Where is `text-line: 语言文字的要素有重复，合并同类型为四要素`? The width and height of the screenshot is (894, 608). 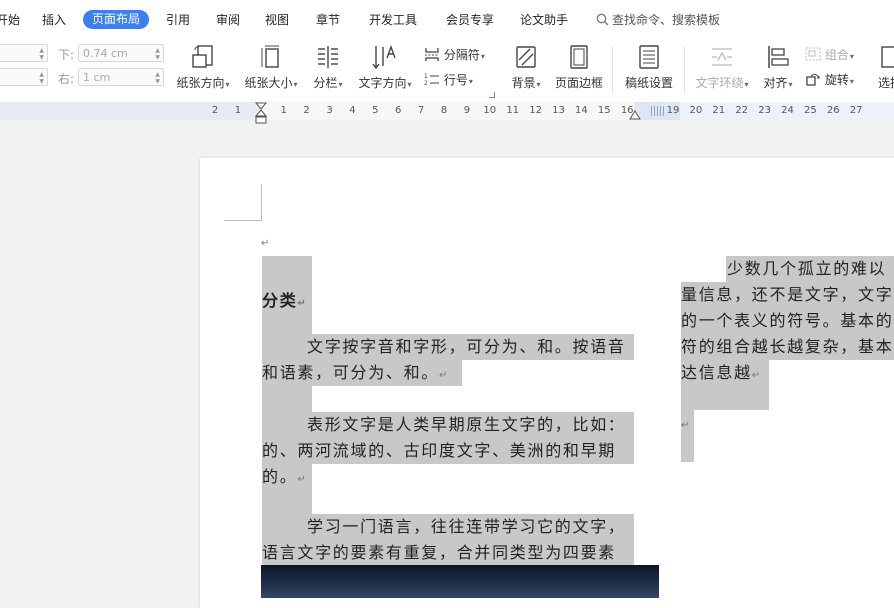 text-line: 语言文字的要素有重复，合并同类型为四要素 is located at coordinates (439, 553).